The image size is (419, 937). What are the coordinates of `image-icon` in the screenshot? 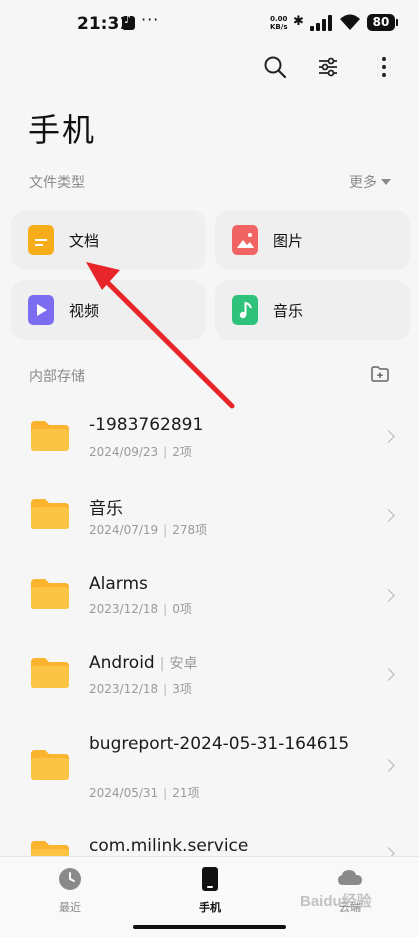 It's located at (245, 240).